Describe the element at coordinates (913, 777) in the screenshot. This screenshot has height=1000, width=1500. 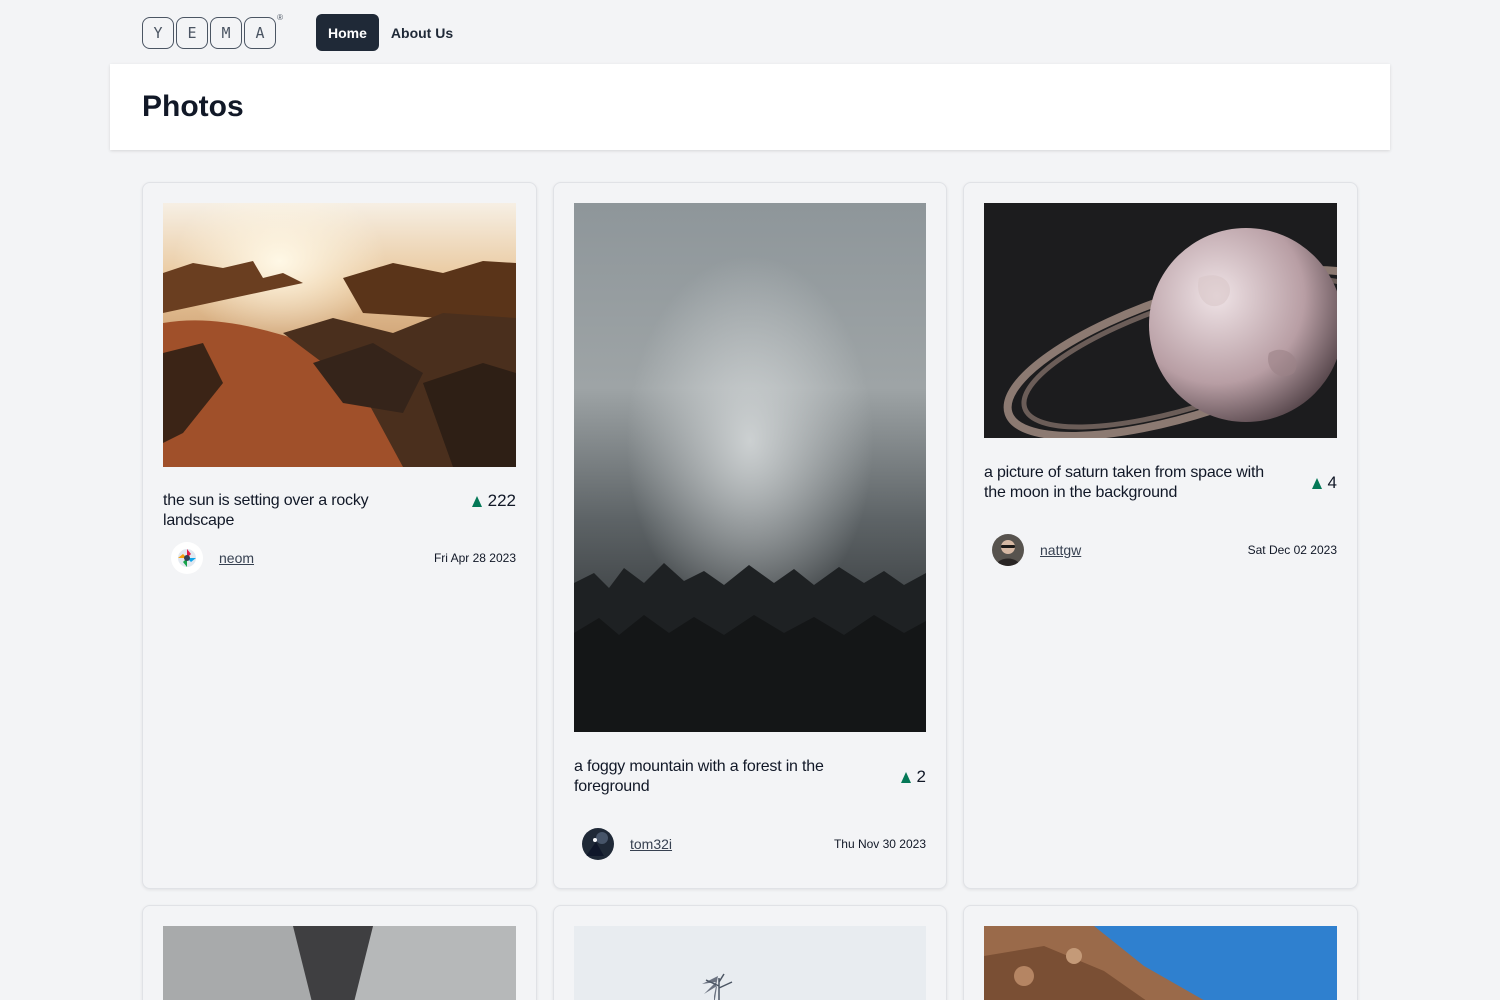
I see `vote-count: 2` at that location.